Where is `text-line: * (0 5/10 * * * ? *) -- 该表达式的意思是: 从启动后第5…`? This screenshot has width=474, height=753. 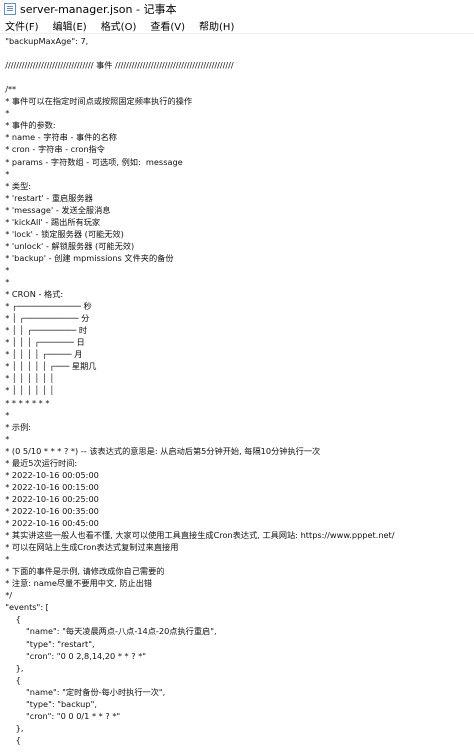
text-line: * (0 5/10 * * * ? *) -- 该表达式的意思是: 从启动后第5… is located at coordinates (160, 450).